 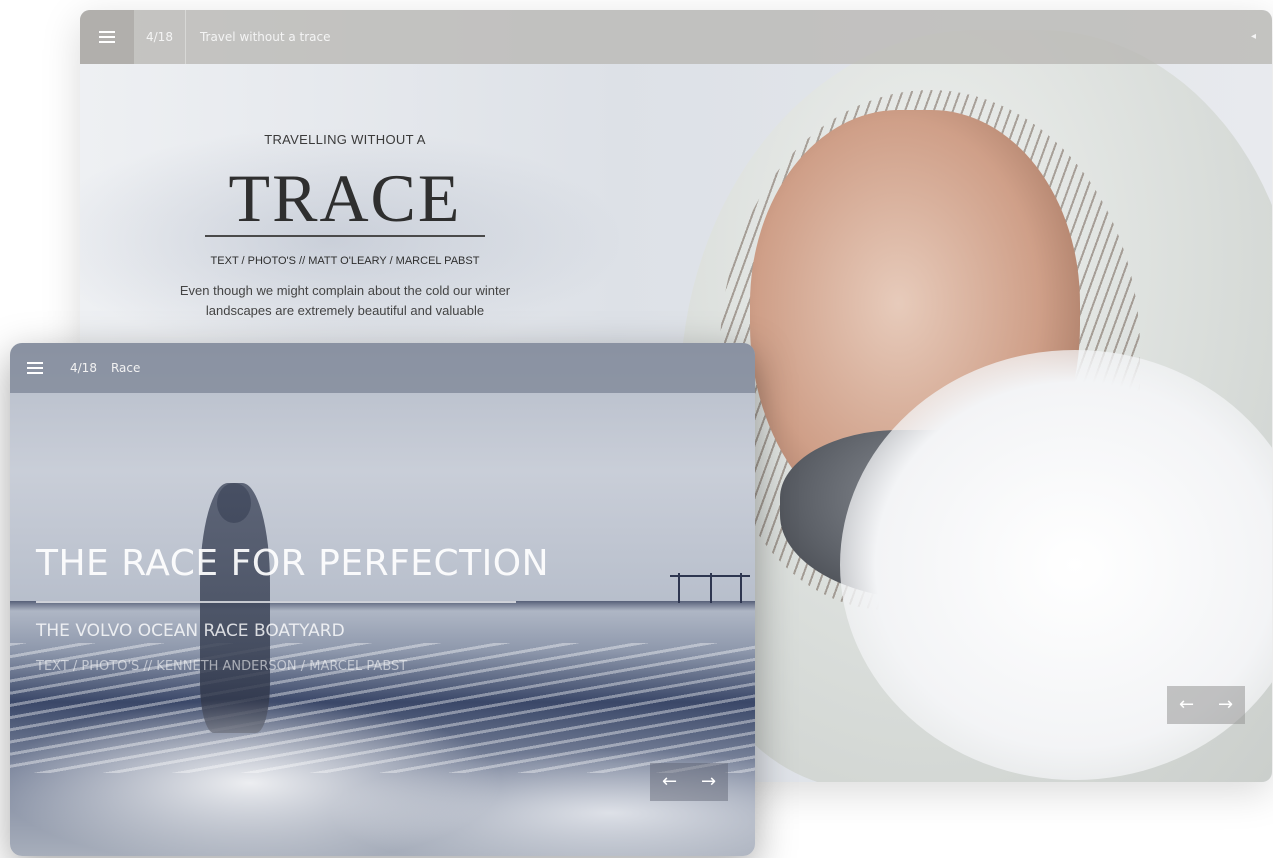 I want to click on slideshow-title: Travel without a trace, so click(x=265, y=37).